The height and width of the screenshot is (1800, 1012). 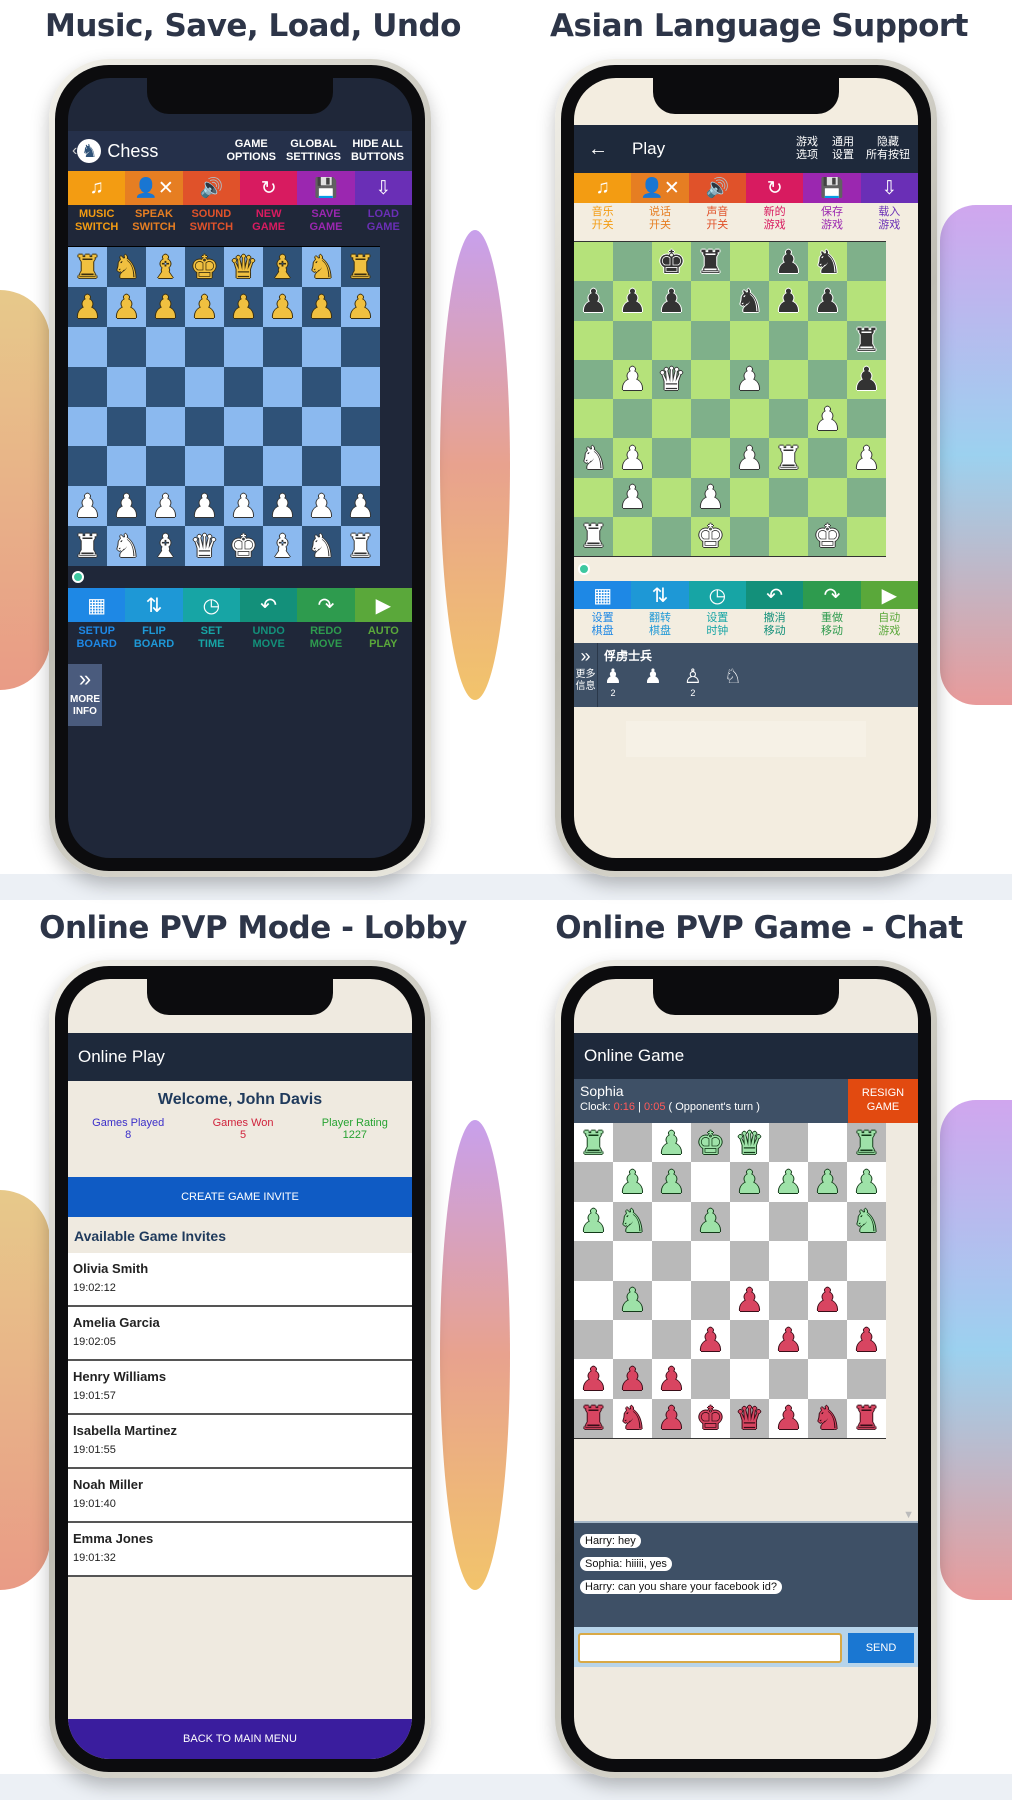 I want to click on more-info-button: » MORE INFO, so click(x=85, y=695).